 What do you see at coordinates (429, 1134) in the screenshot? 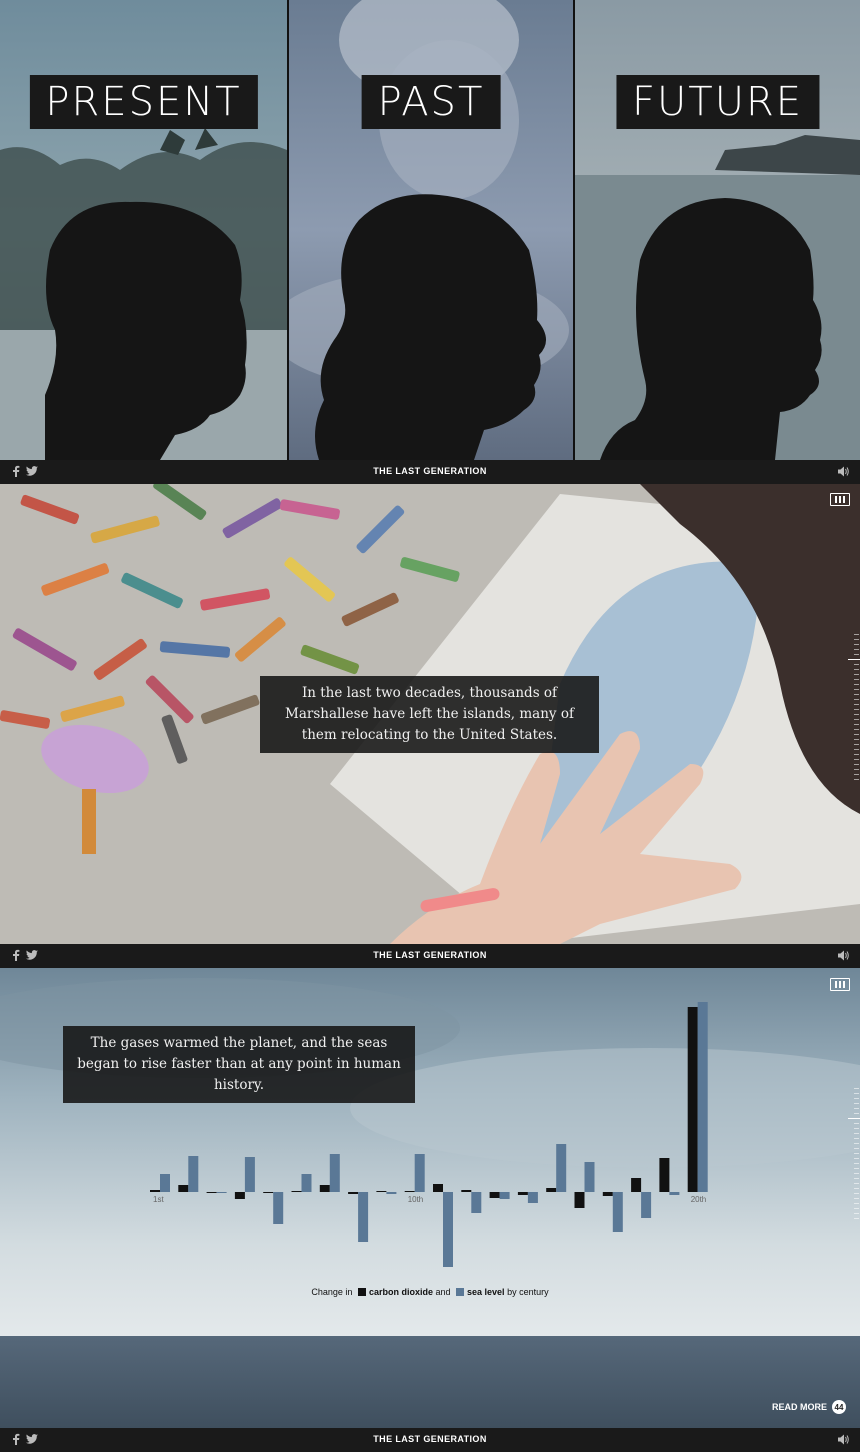
I see `co2-sea-level-chart: 1st 10th 20th` at bounding box center [429, 1134].